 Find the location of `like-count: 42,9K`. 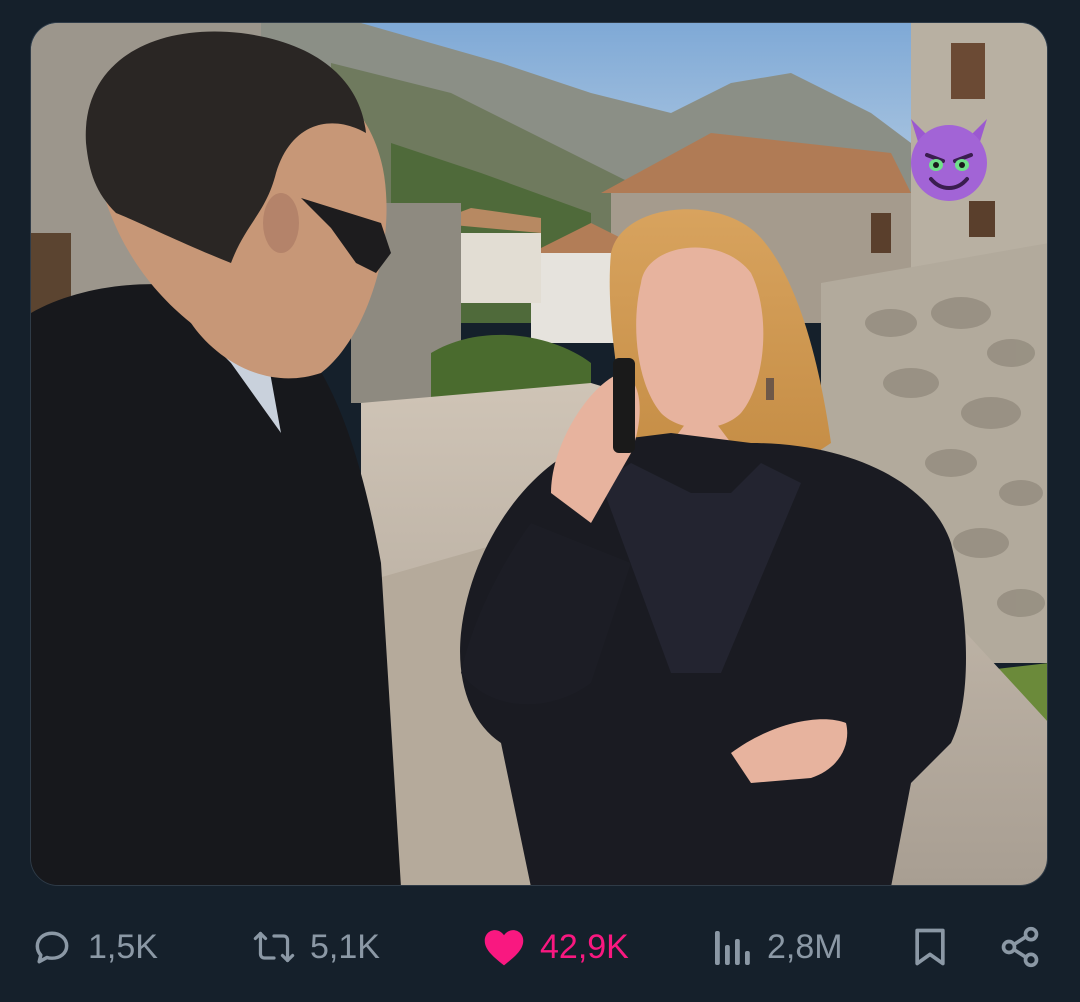

like-count: 42,9K is located at coordinates (584, 946).